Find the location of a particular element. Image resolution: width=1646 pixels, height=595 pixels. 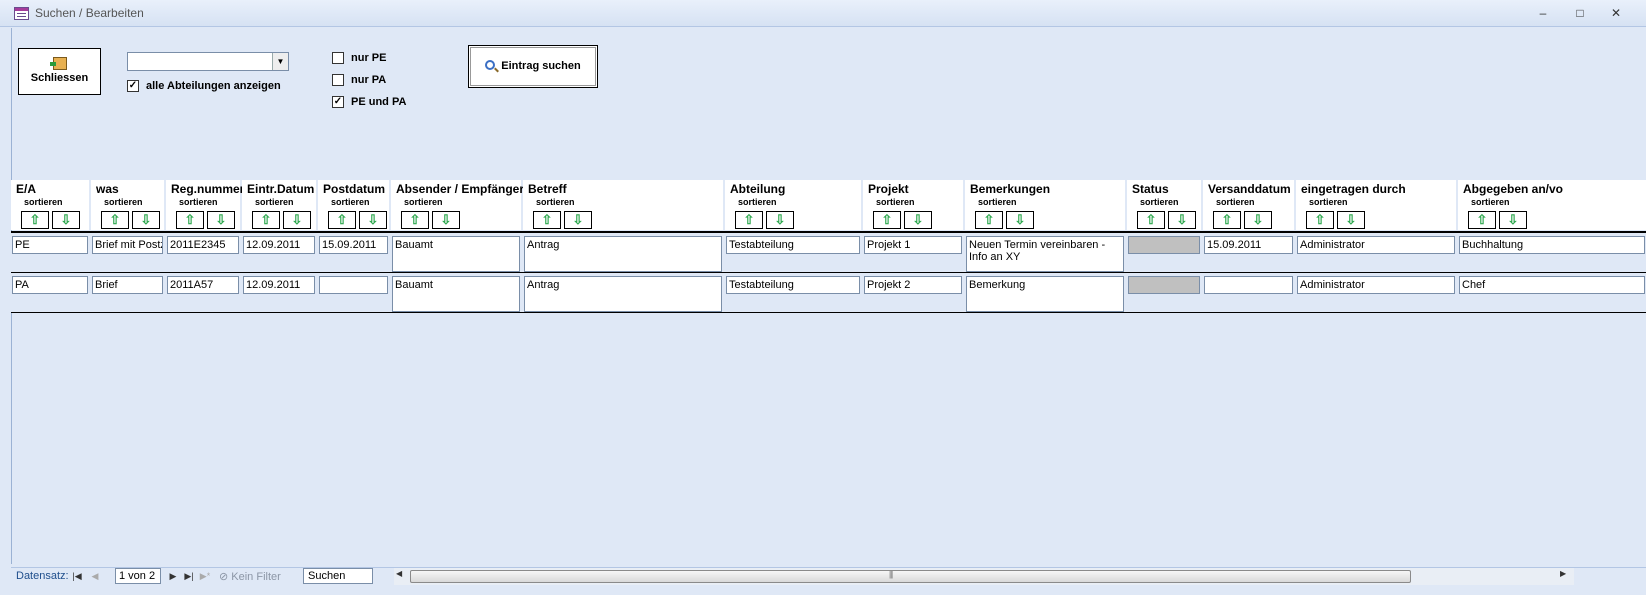

nur-pe-checkbox: nur PE is located at coordinates (359, 58).